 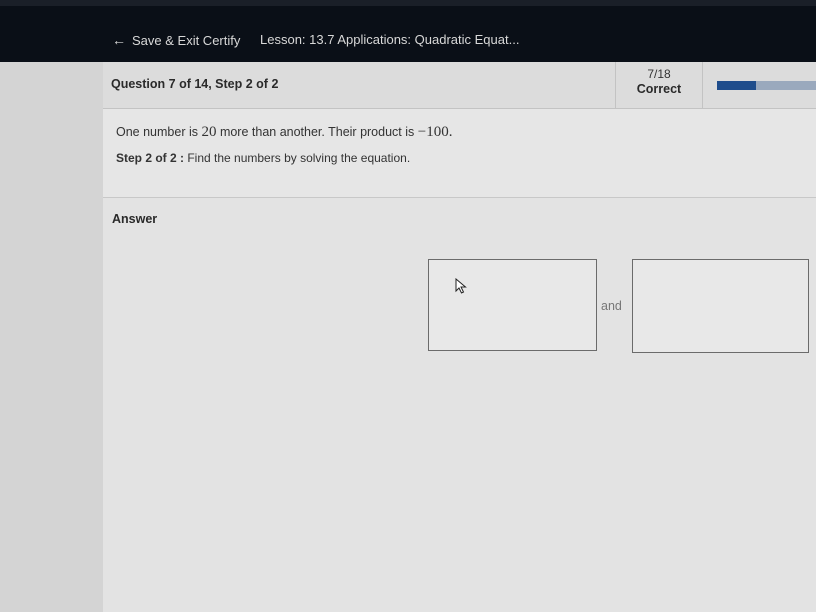 I want to click on step-label: Step 2 of 2 :, so click(x=150, y=158).